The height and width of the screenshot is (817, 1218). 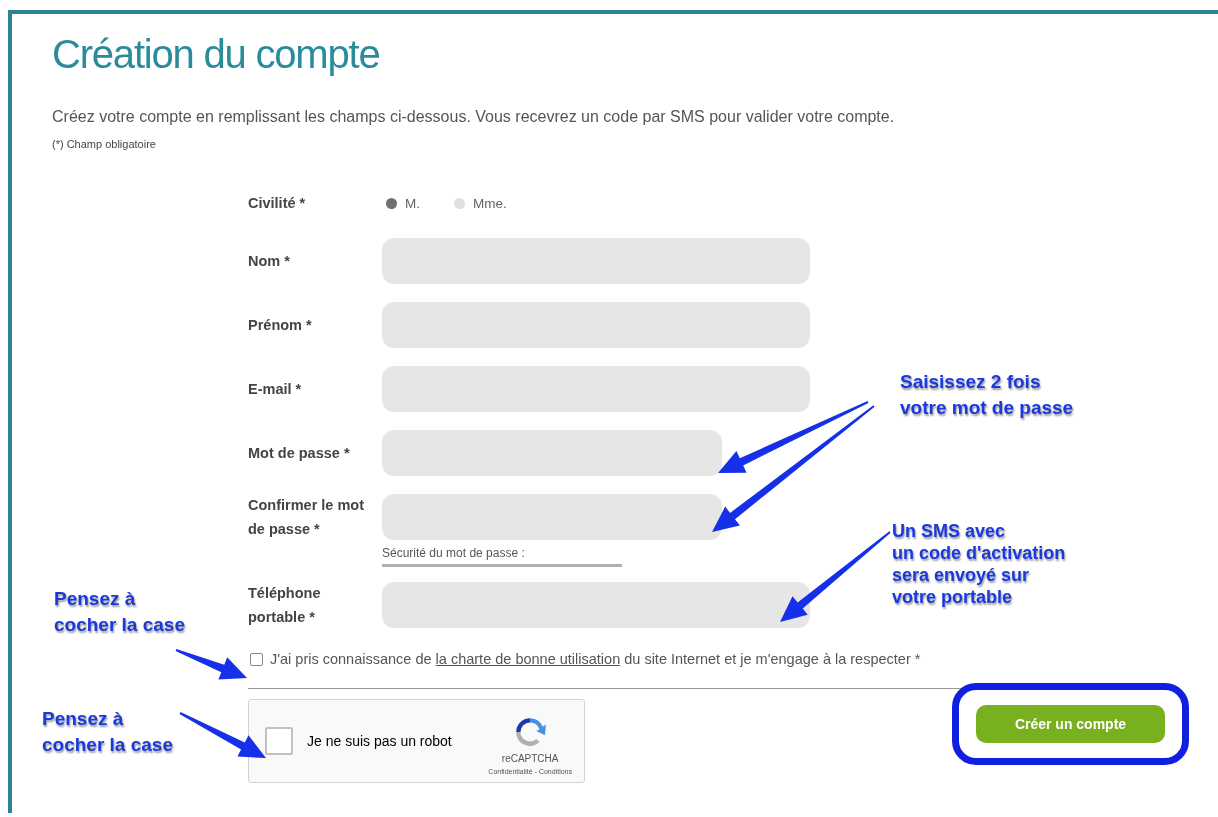 I want to click on field-label: Téléphone portable *, so click(x=285, y=605).